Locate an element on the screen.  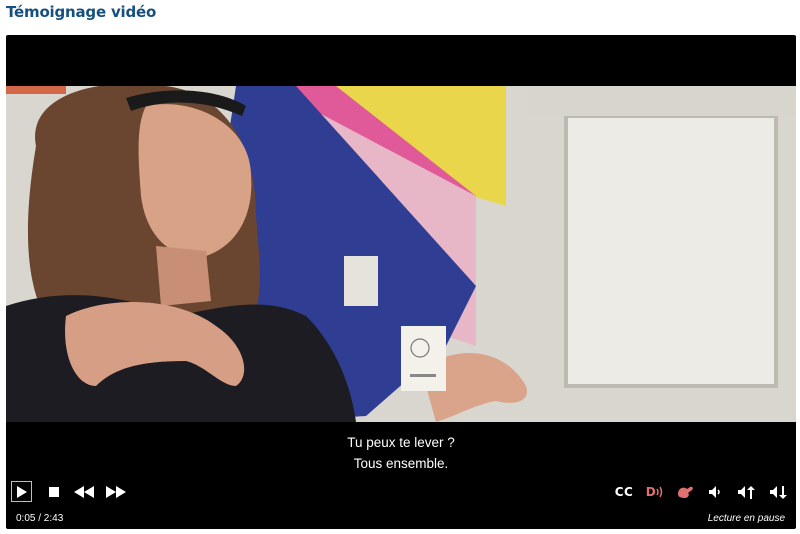
volume-up-button is located at coordinates (747, 492).